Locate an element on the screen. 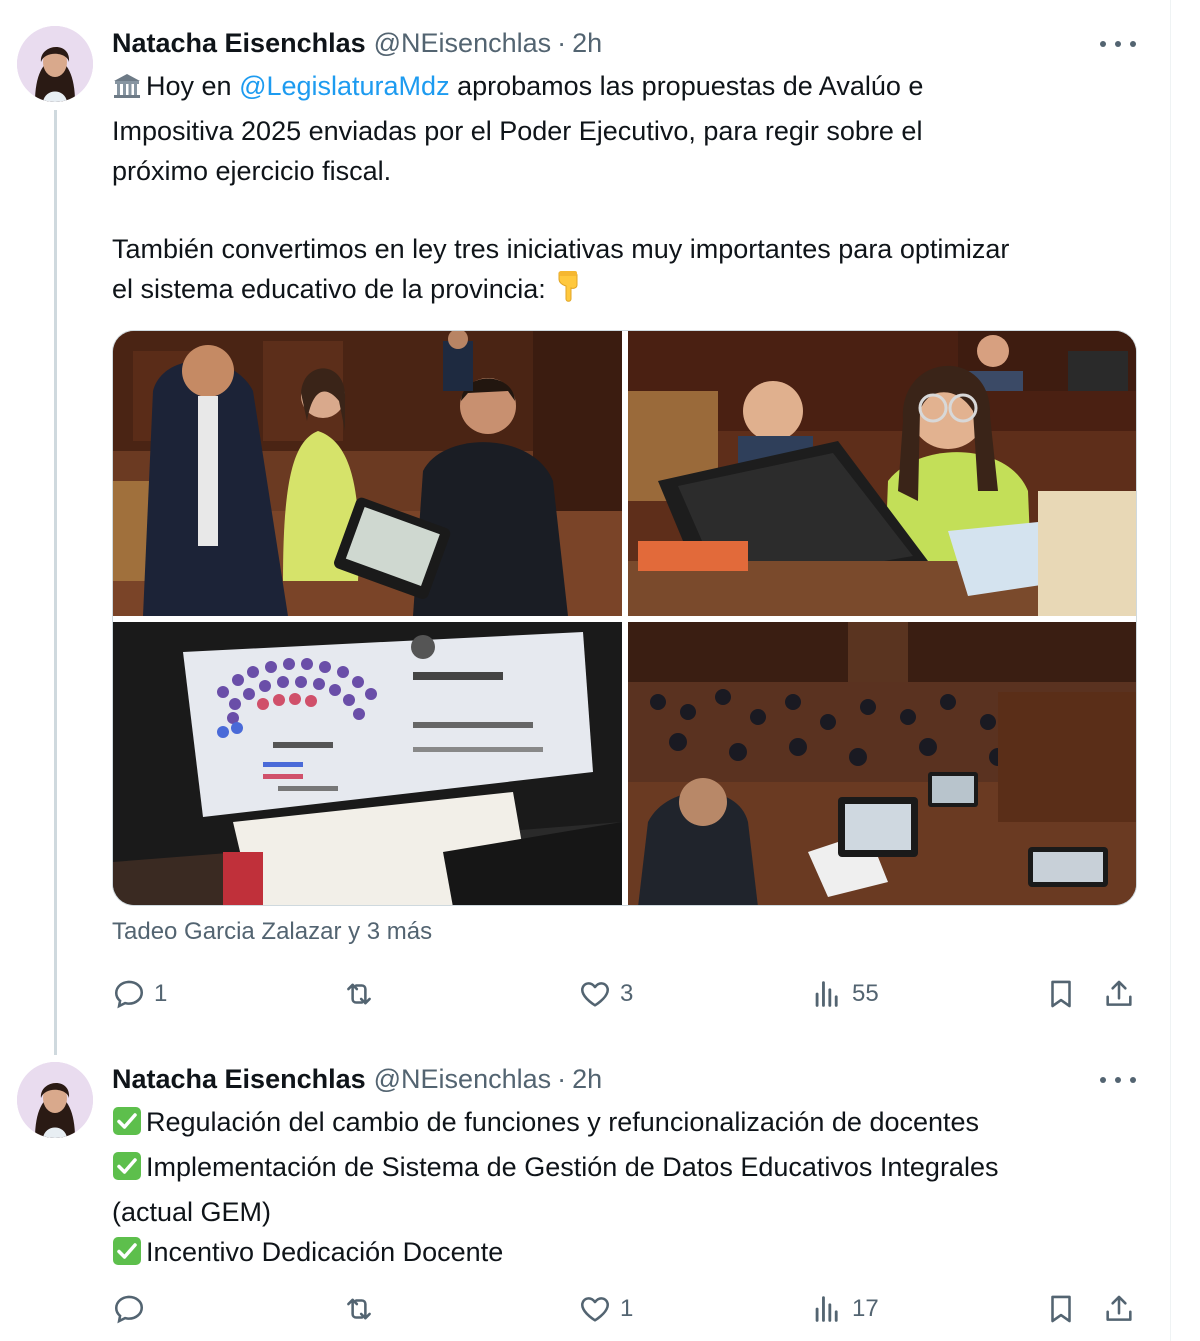 The width and height of the screenshot is (1200, 1341). action-bar: 1 3 55 is located at coordinates (627, 994).